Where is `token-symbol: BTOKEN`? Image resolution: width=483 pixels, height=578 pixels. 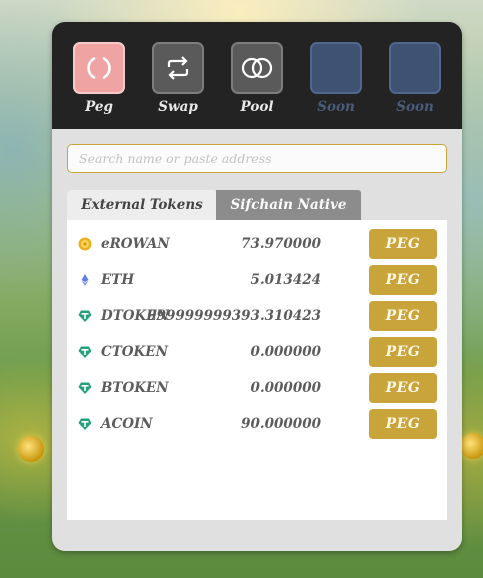 token-symbol: BTOKEN is located at coordinates (135, 388).